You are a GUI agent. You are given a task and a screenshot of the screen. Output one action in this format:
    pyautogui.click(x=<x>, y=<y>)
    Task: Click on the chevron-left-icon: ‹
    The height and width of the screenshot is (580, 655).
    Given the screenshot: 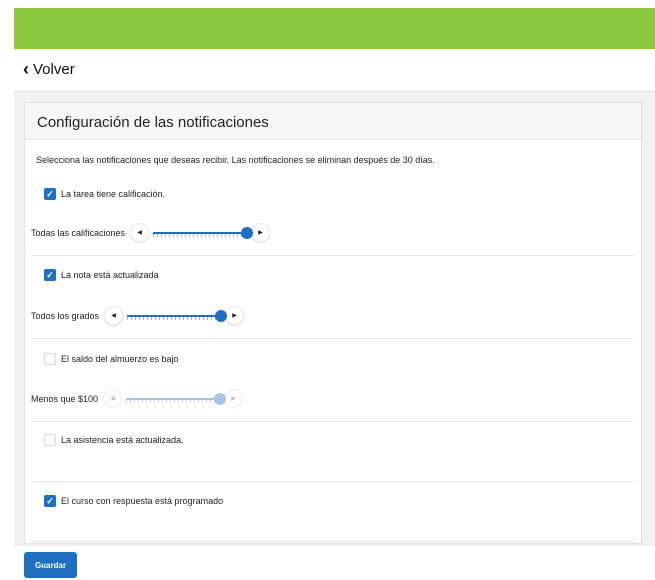 What is the action you would take?
    pyautogui.click(x=26, y=69)
    